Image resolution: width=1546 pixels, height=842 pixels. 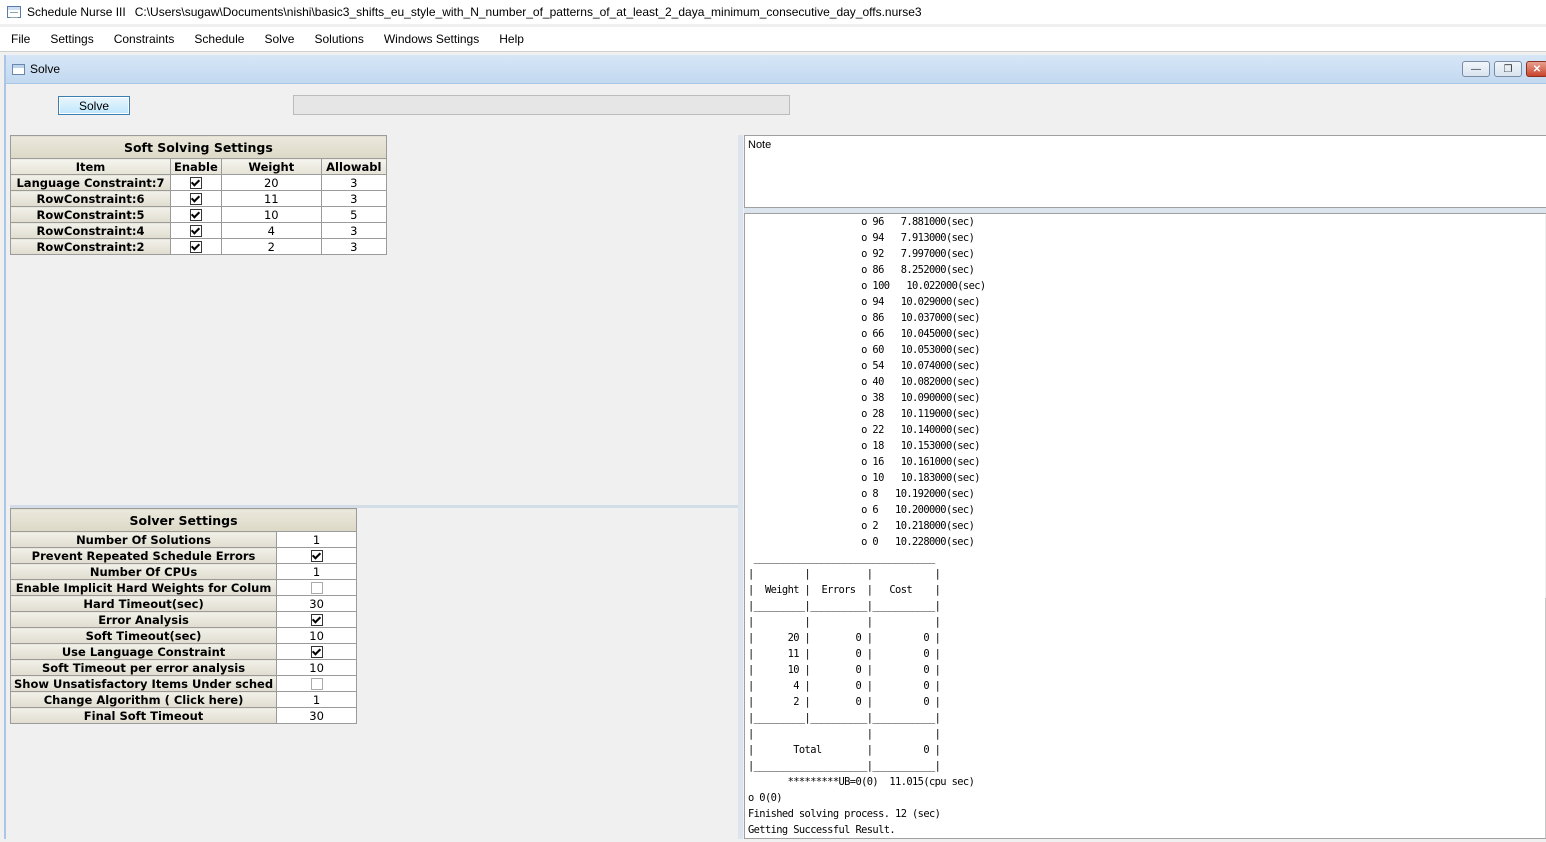 What do you see at coordinates (430, 39) in the screenshot?
I see `menu-windows-settings: Windows Settings` at bounding box center [430, 39].